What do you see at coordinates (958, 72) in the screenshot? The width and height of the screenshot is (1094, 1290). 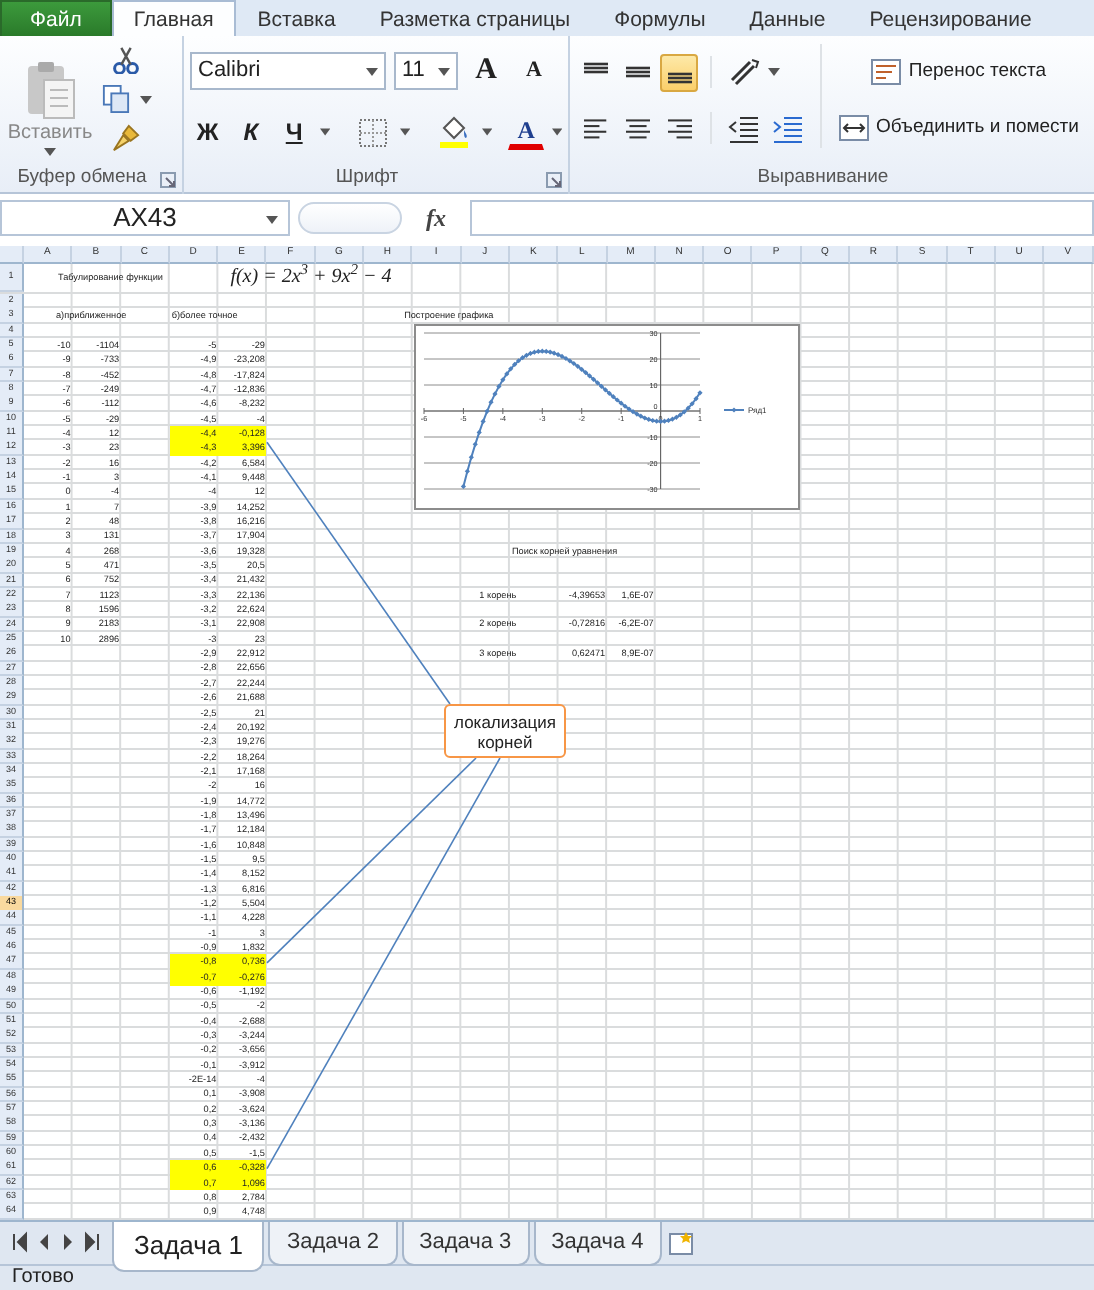 I see `wrap-text-button: Перенос текста` at bounding box center [958, 72].